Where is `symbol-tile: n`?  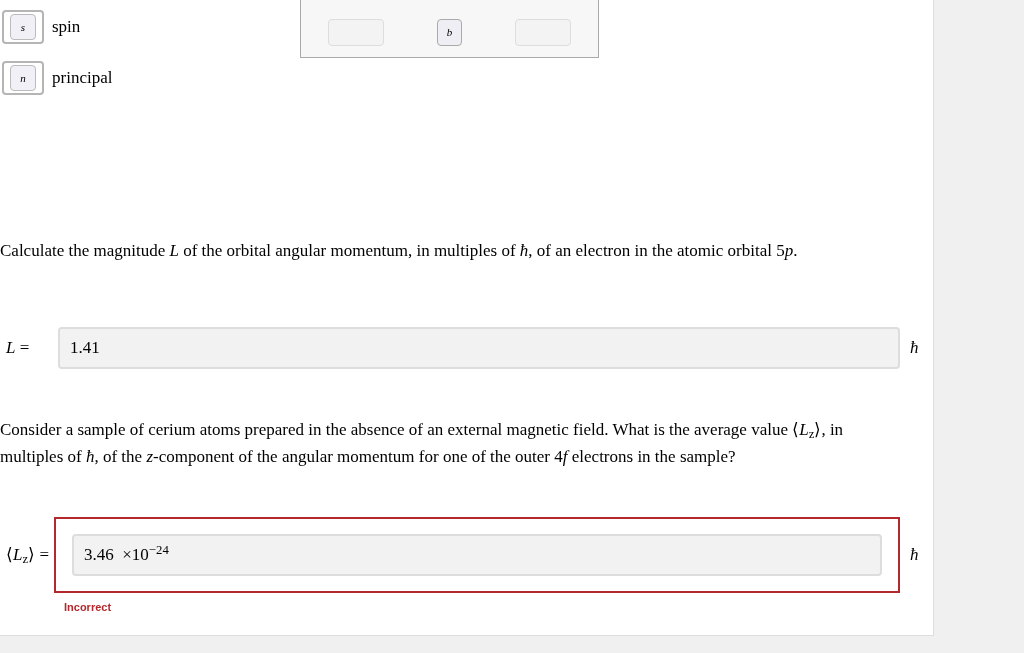 symbol-tile: n is located at coordinates (23, 78).